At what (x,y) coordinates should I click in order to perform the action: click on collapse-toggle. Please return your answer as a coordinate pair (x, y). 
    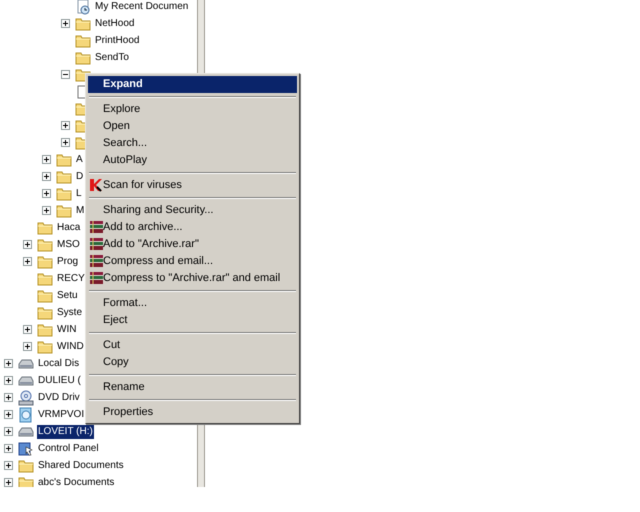
    Looking at the image, I should click on (65, 74).